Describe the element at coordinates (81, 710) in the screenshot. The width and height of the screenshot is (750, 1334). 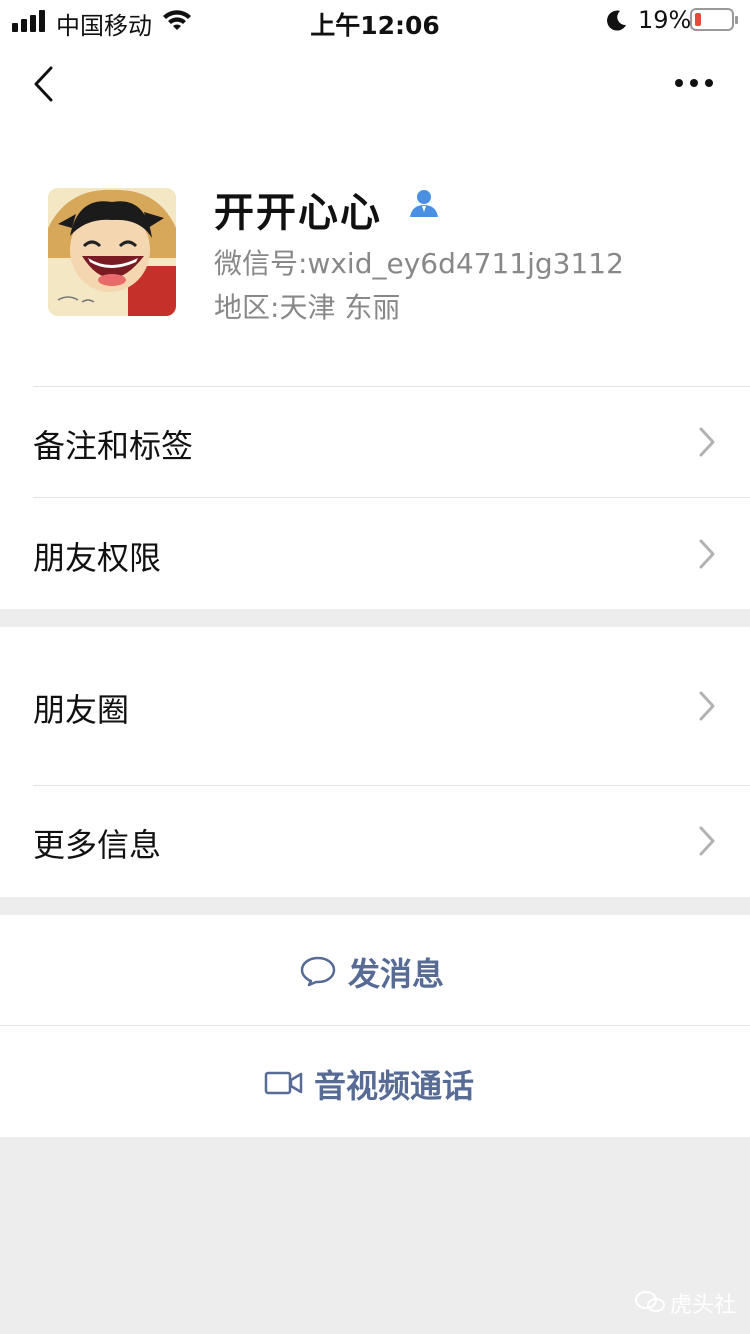
I see `moments-label: 朋友圈` at that location.